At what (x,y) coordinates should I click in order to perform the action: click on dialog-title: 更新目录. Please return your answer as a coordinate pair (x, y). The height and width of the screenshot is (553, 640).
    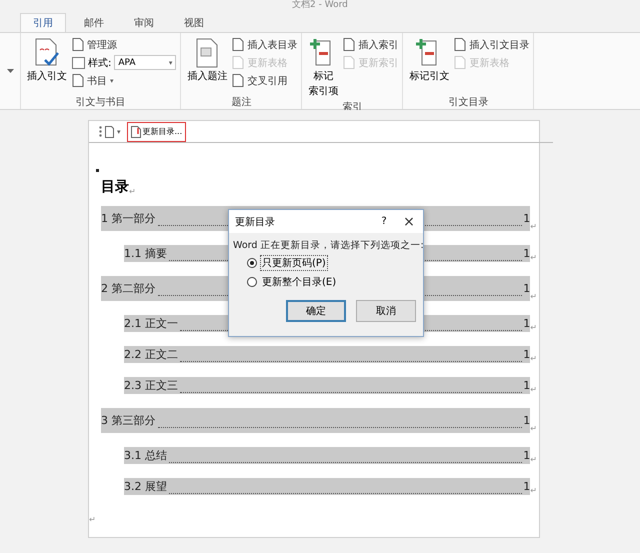
    Looking at the image, I should click on (255, 222).